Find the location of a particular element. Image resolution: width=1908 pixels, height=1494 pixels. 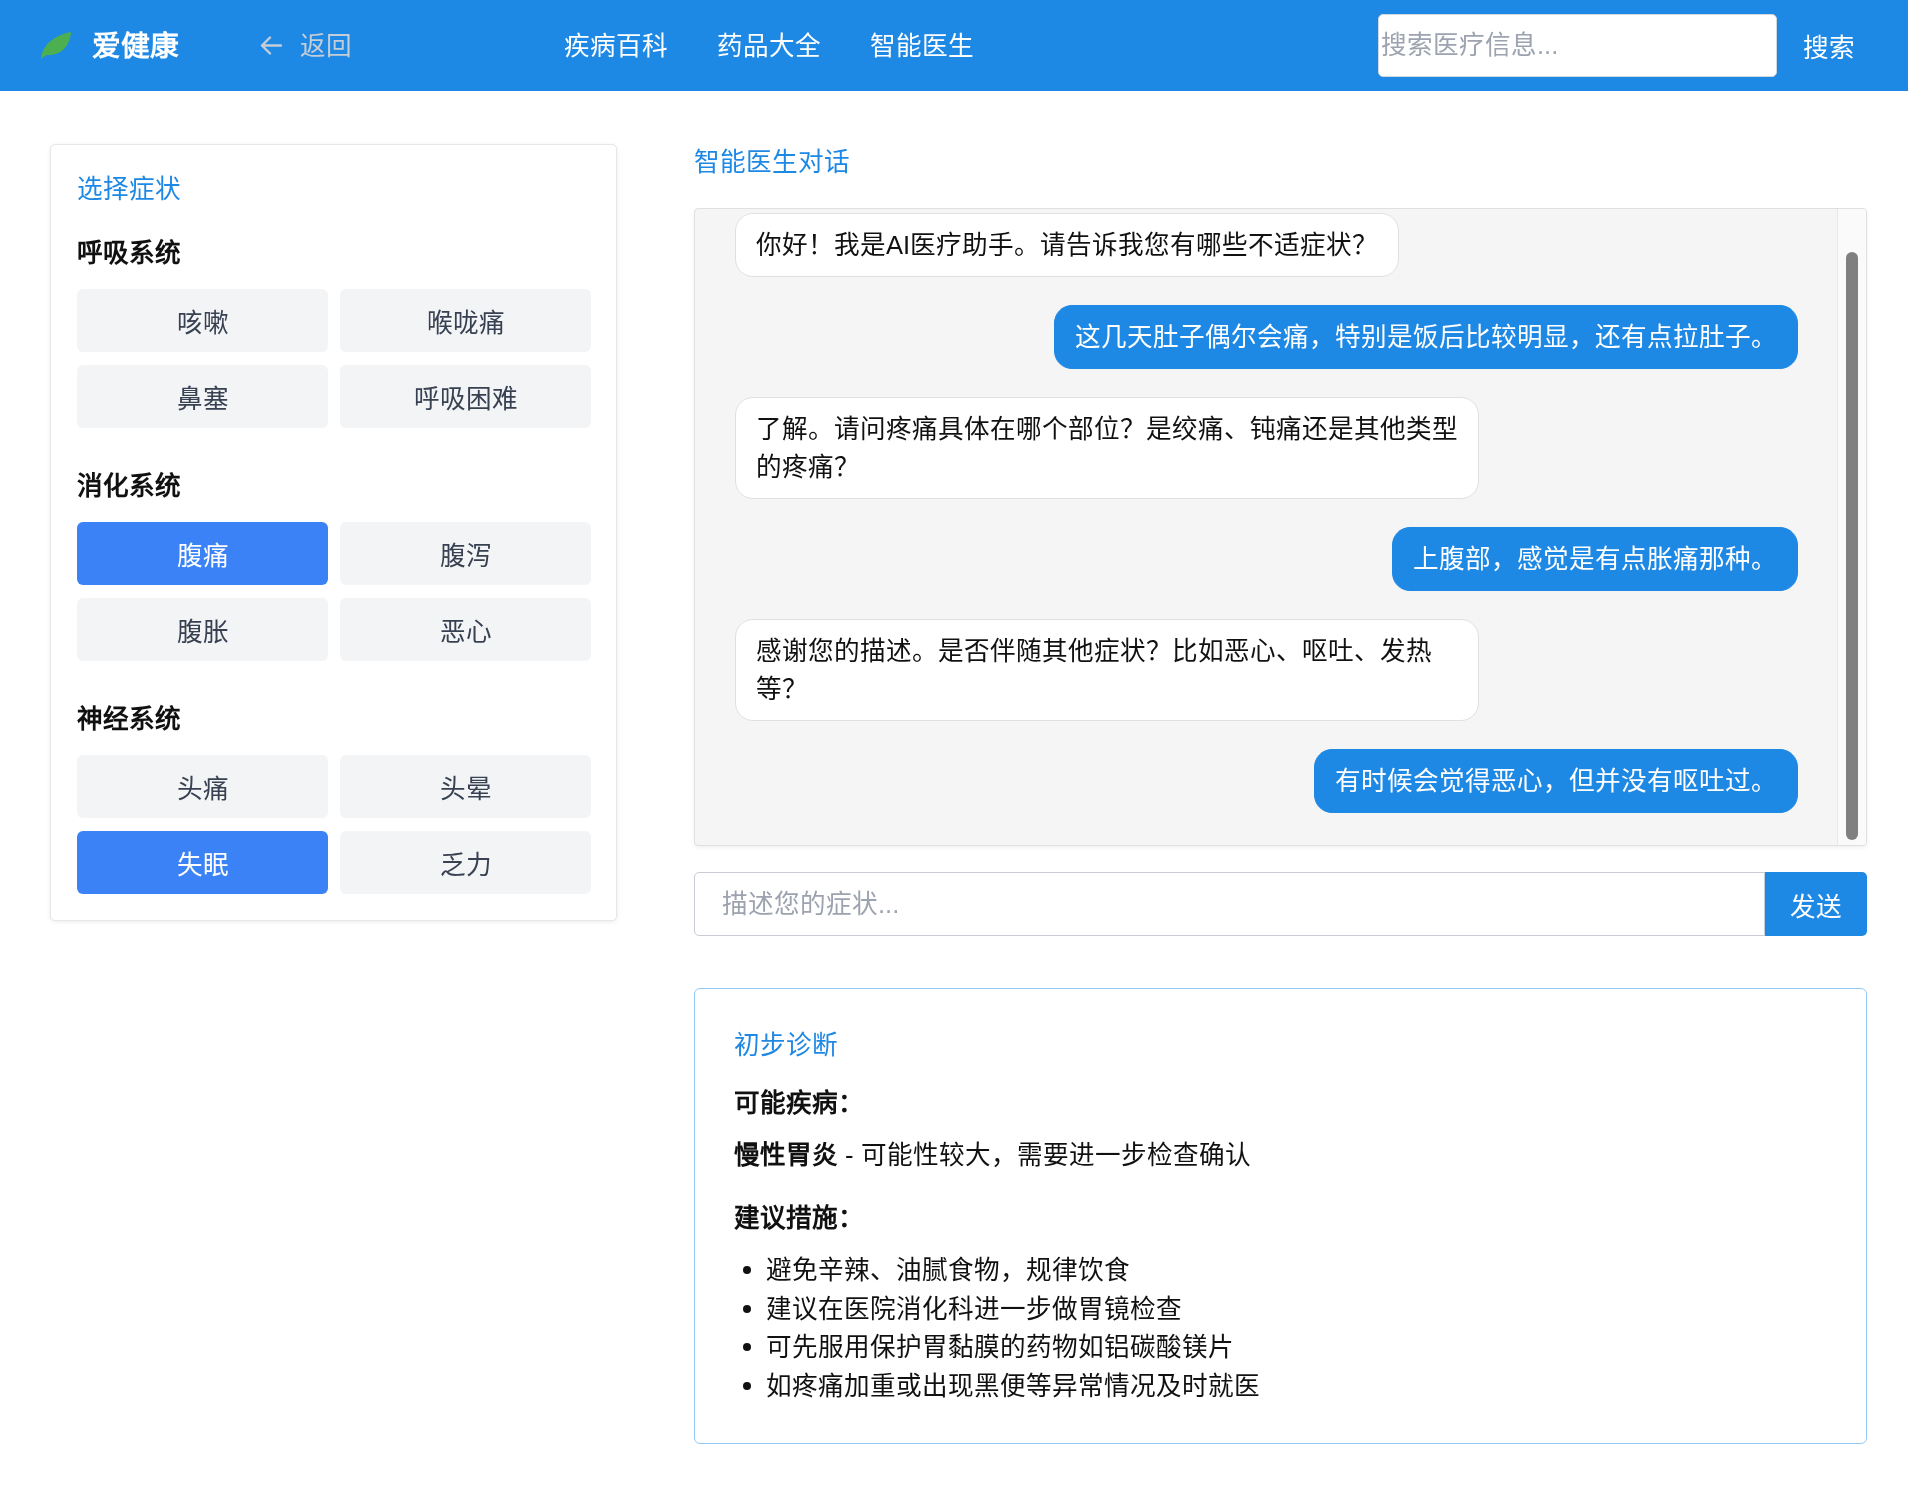

arrow-left-icon is located at coordinates (271, 45).